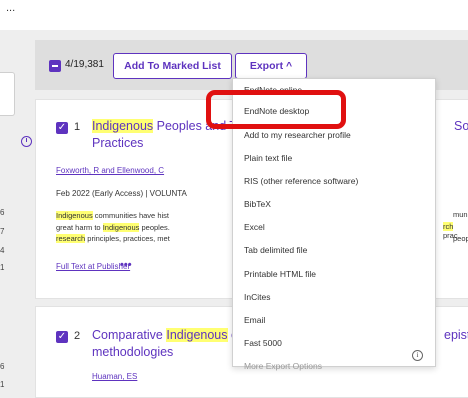 The image size is (468, 398). Describe the element at coordinates (55, 66) in the screenshot. I see `select-all-checkbox` at that location.